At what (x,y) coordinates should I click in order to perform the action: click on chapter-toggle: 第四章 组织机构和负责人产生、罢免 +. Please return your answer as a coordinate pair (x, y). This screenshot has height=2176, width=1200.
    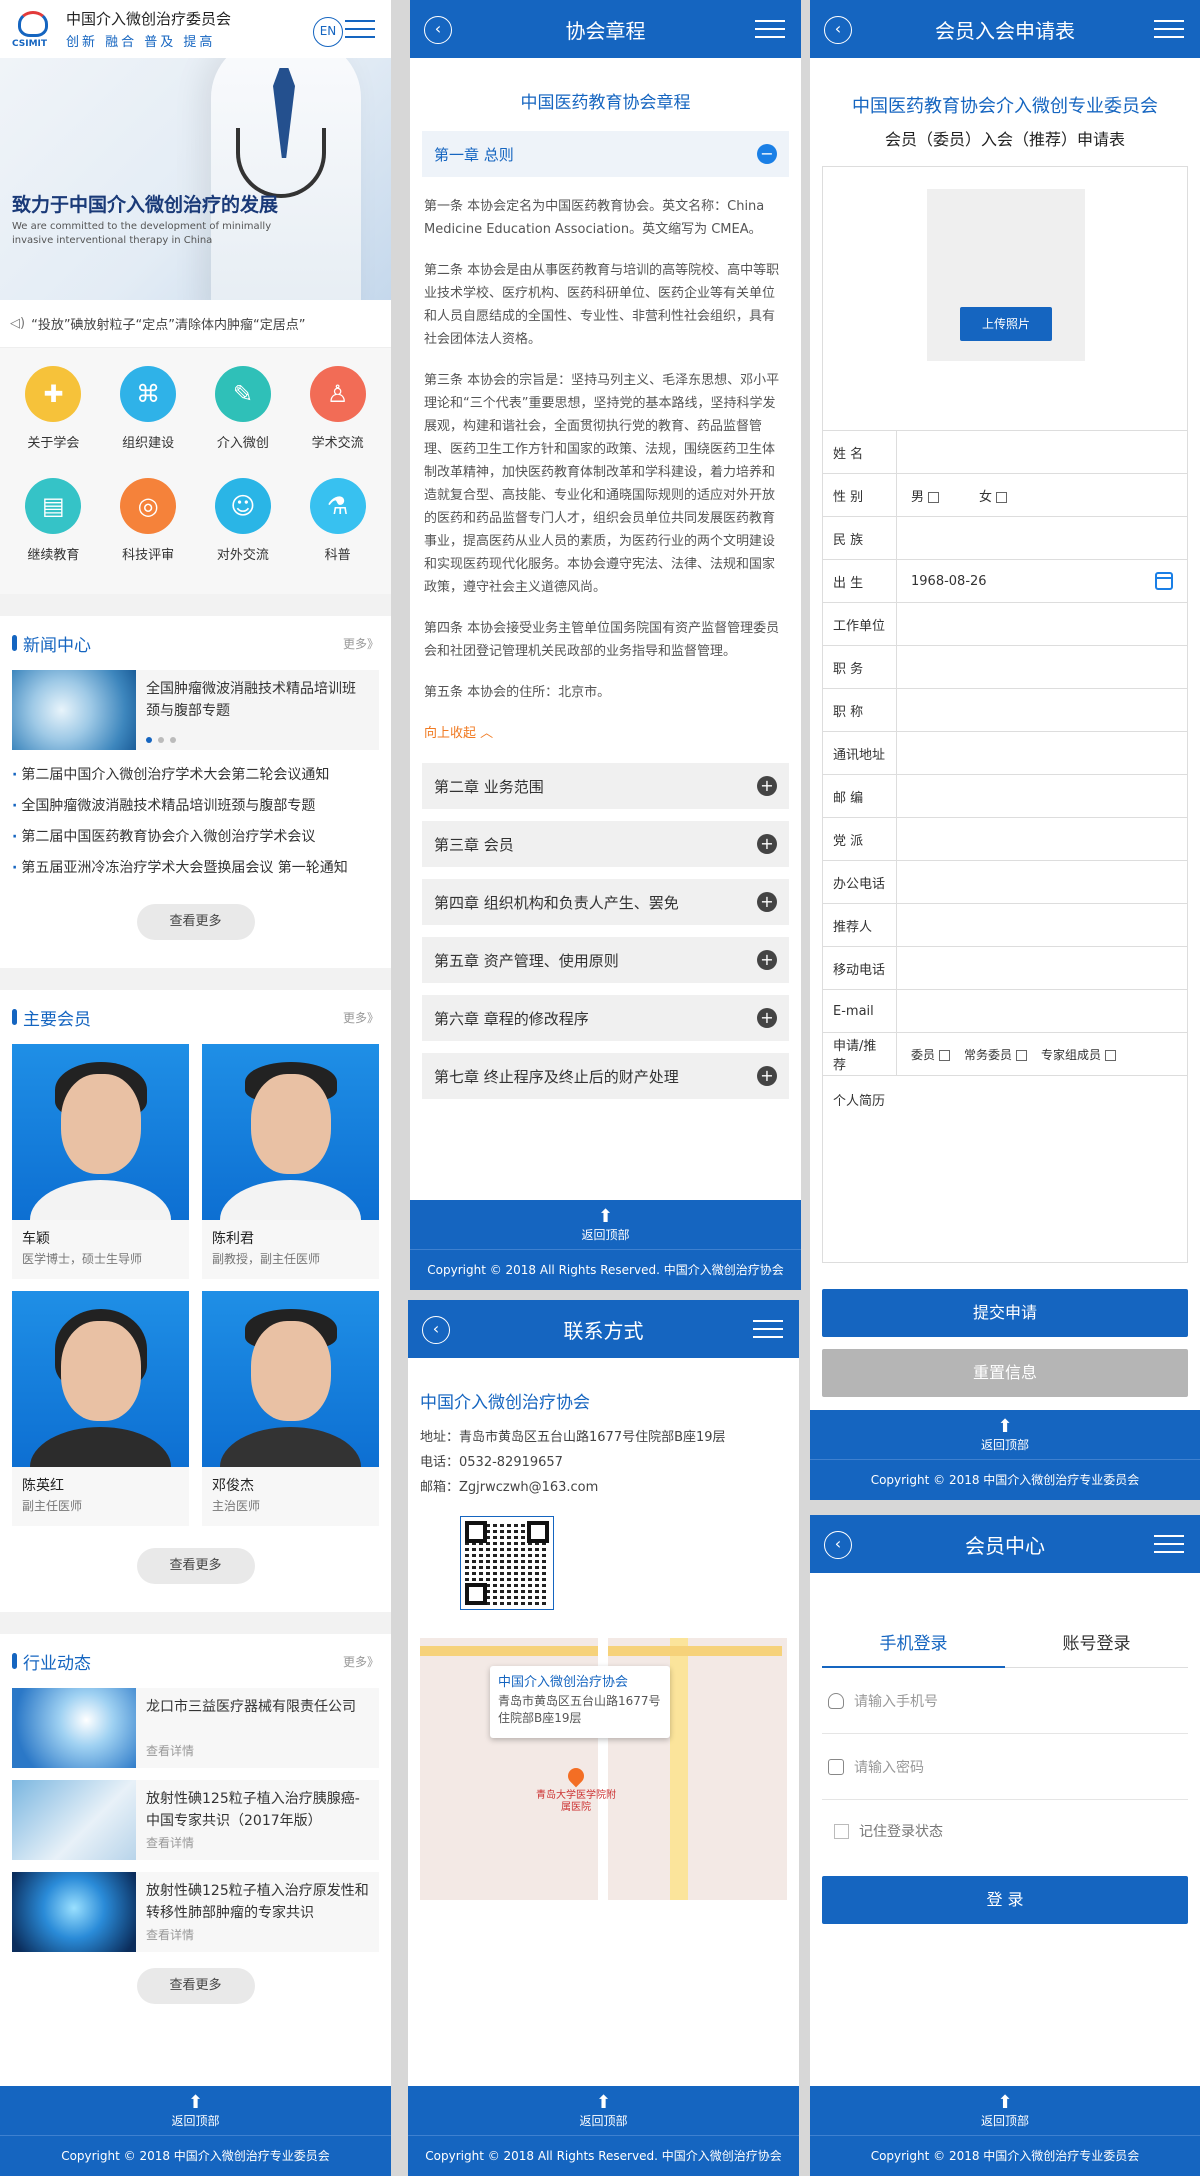
    Looking at the image, I should click on (605, 902).